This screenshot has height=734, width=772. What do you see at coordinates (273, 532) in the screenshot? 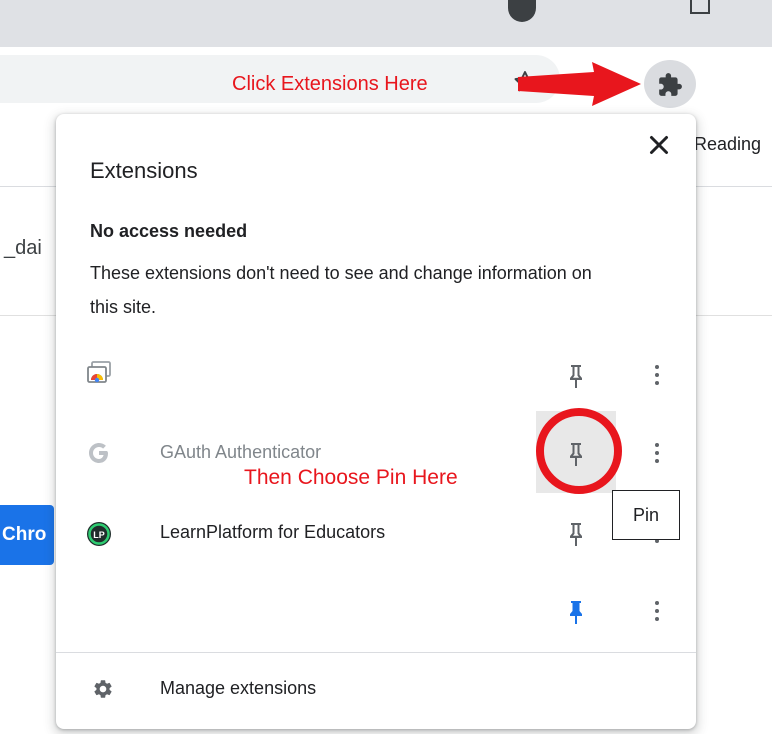
I see `extension-name: LearnPlatform for Educators` at bounding box center [273, 532].